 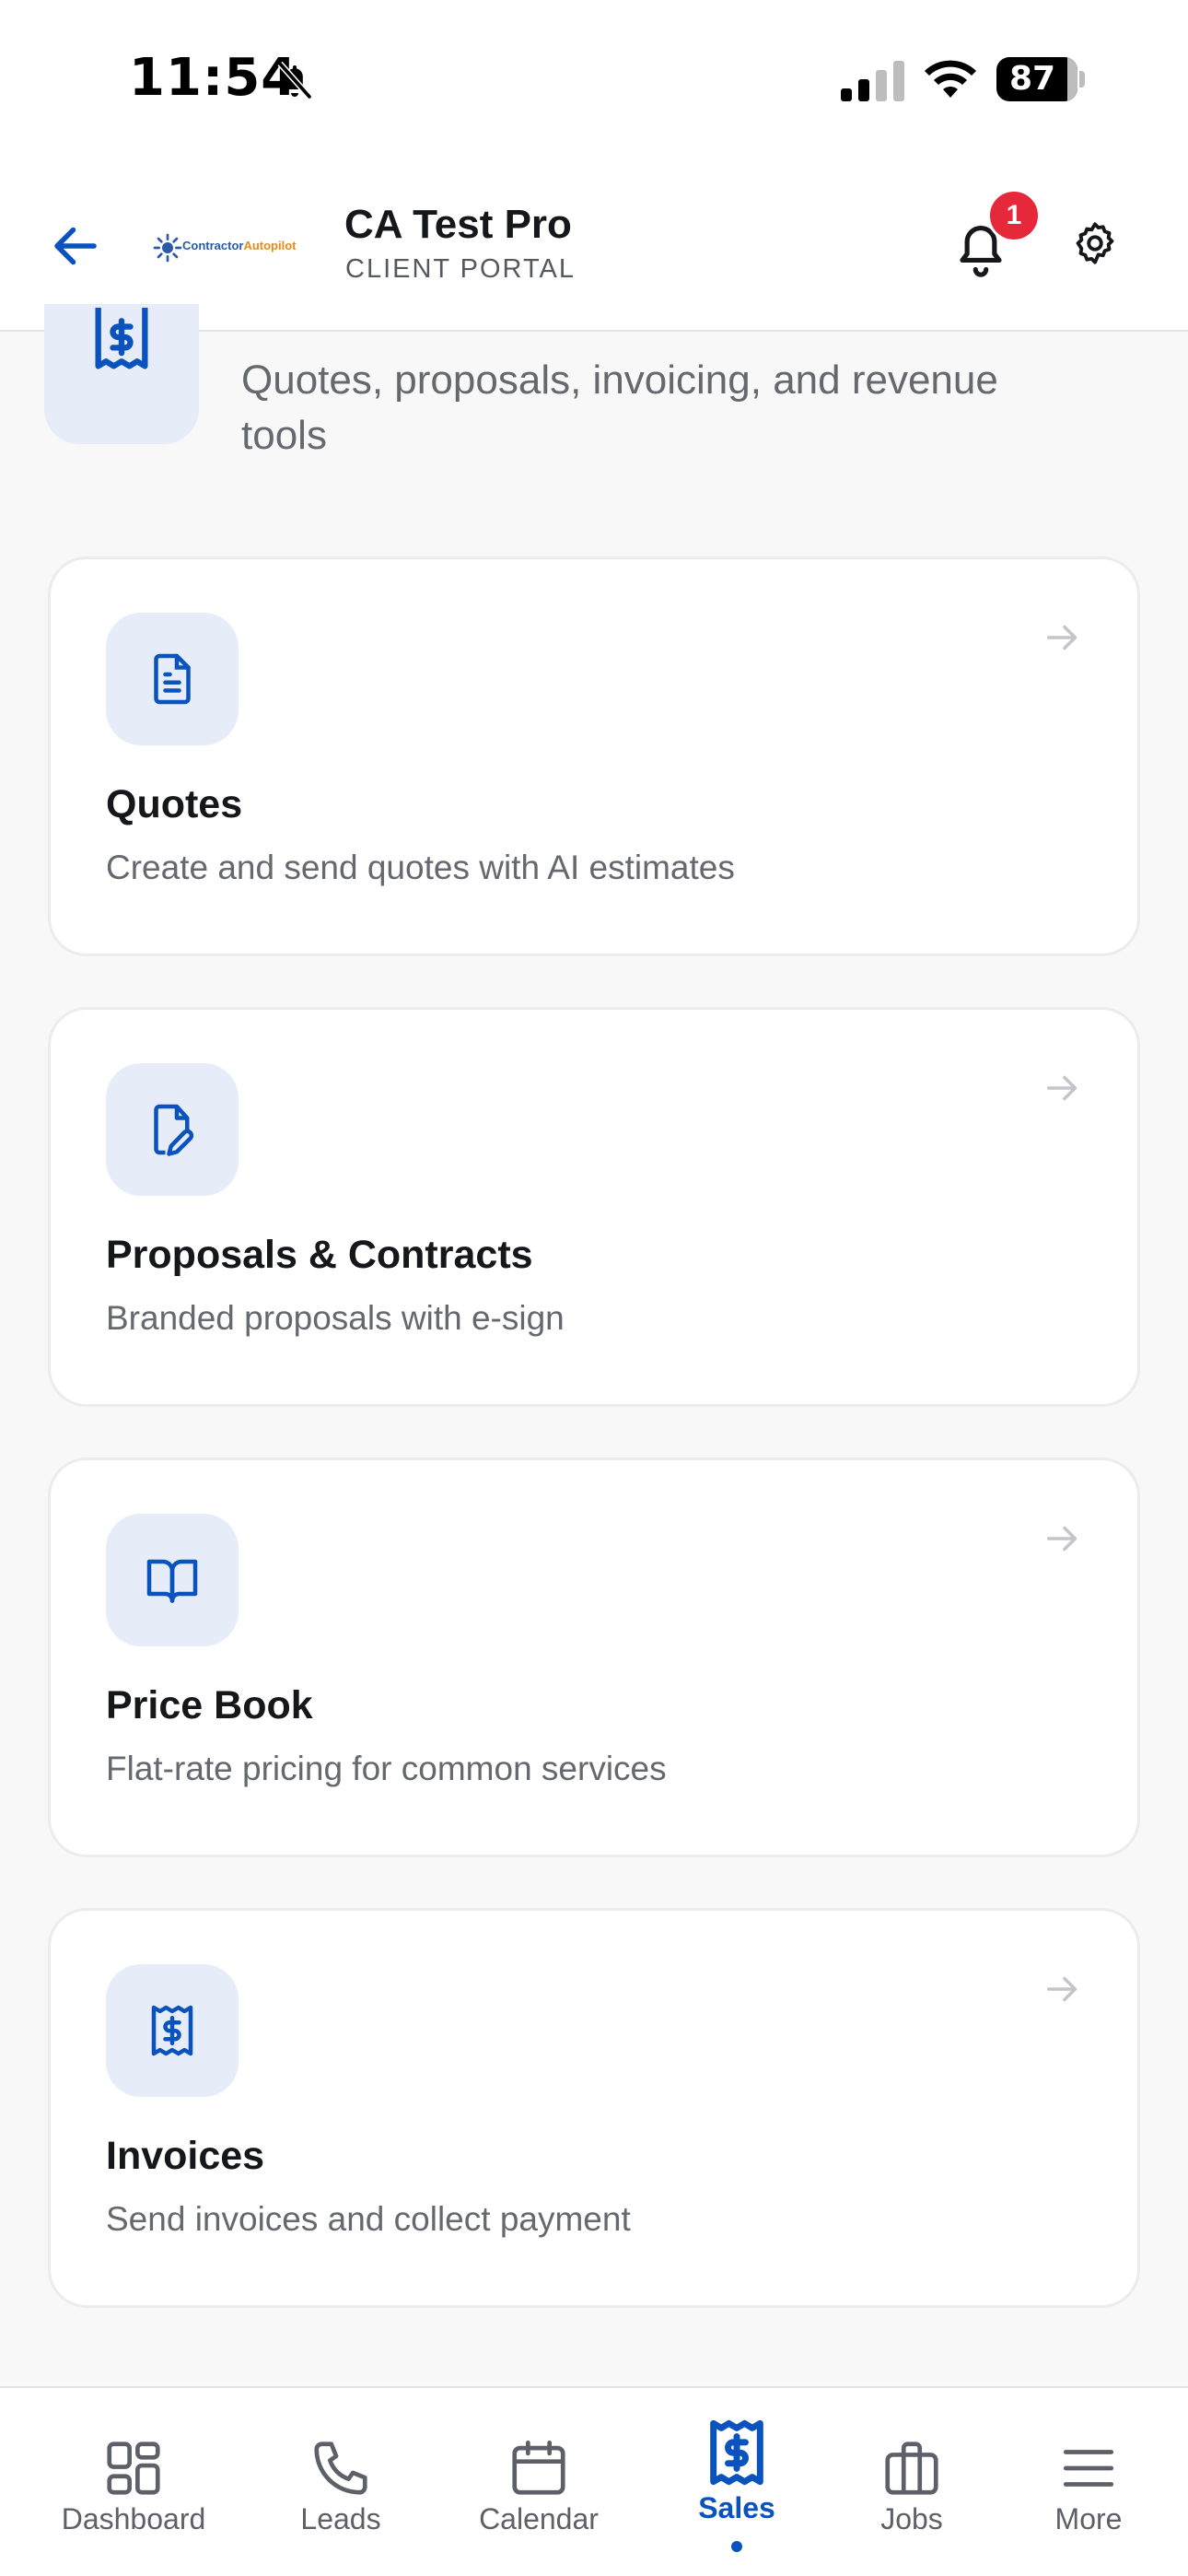 I want to click on card-title: Invoices, so click(x=185, y=2156).